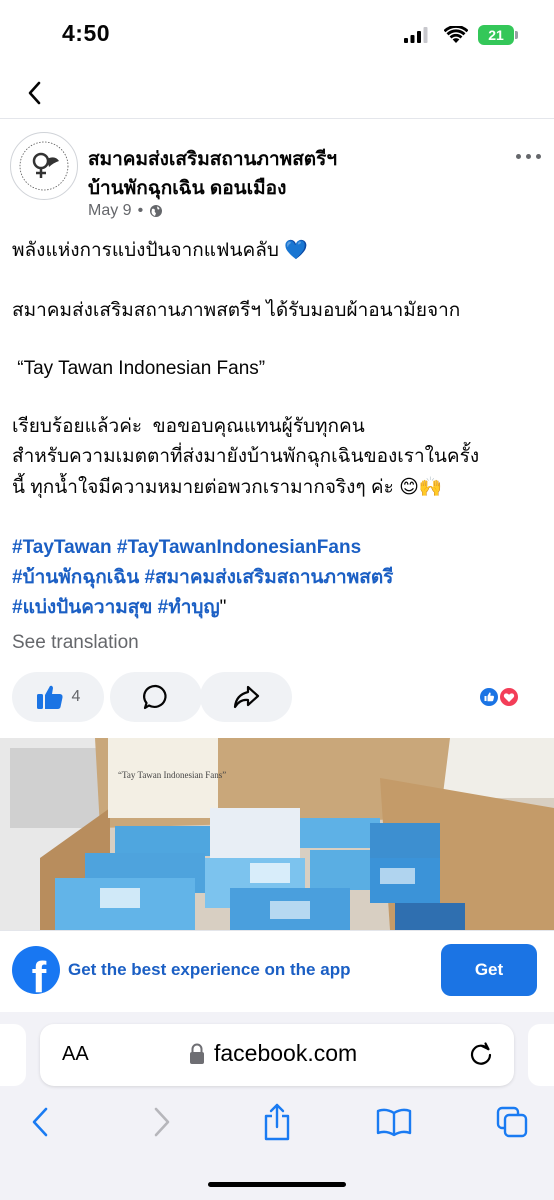 The image size is (554, 1200). I want to click on post-date: May 9, so click(110, 211).